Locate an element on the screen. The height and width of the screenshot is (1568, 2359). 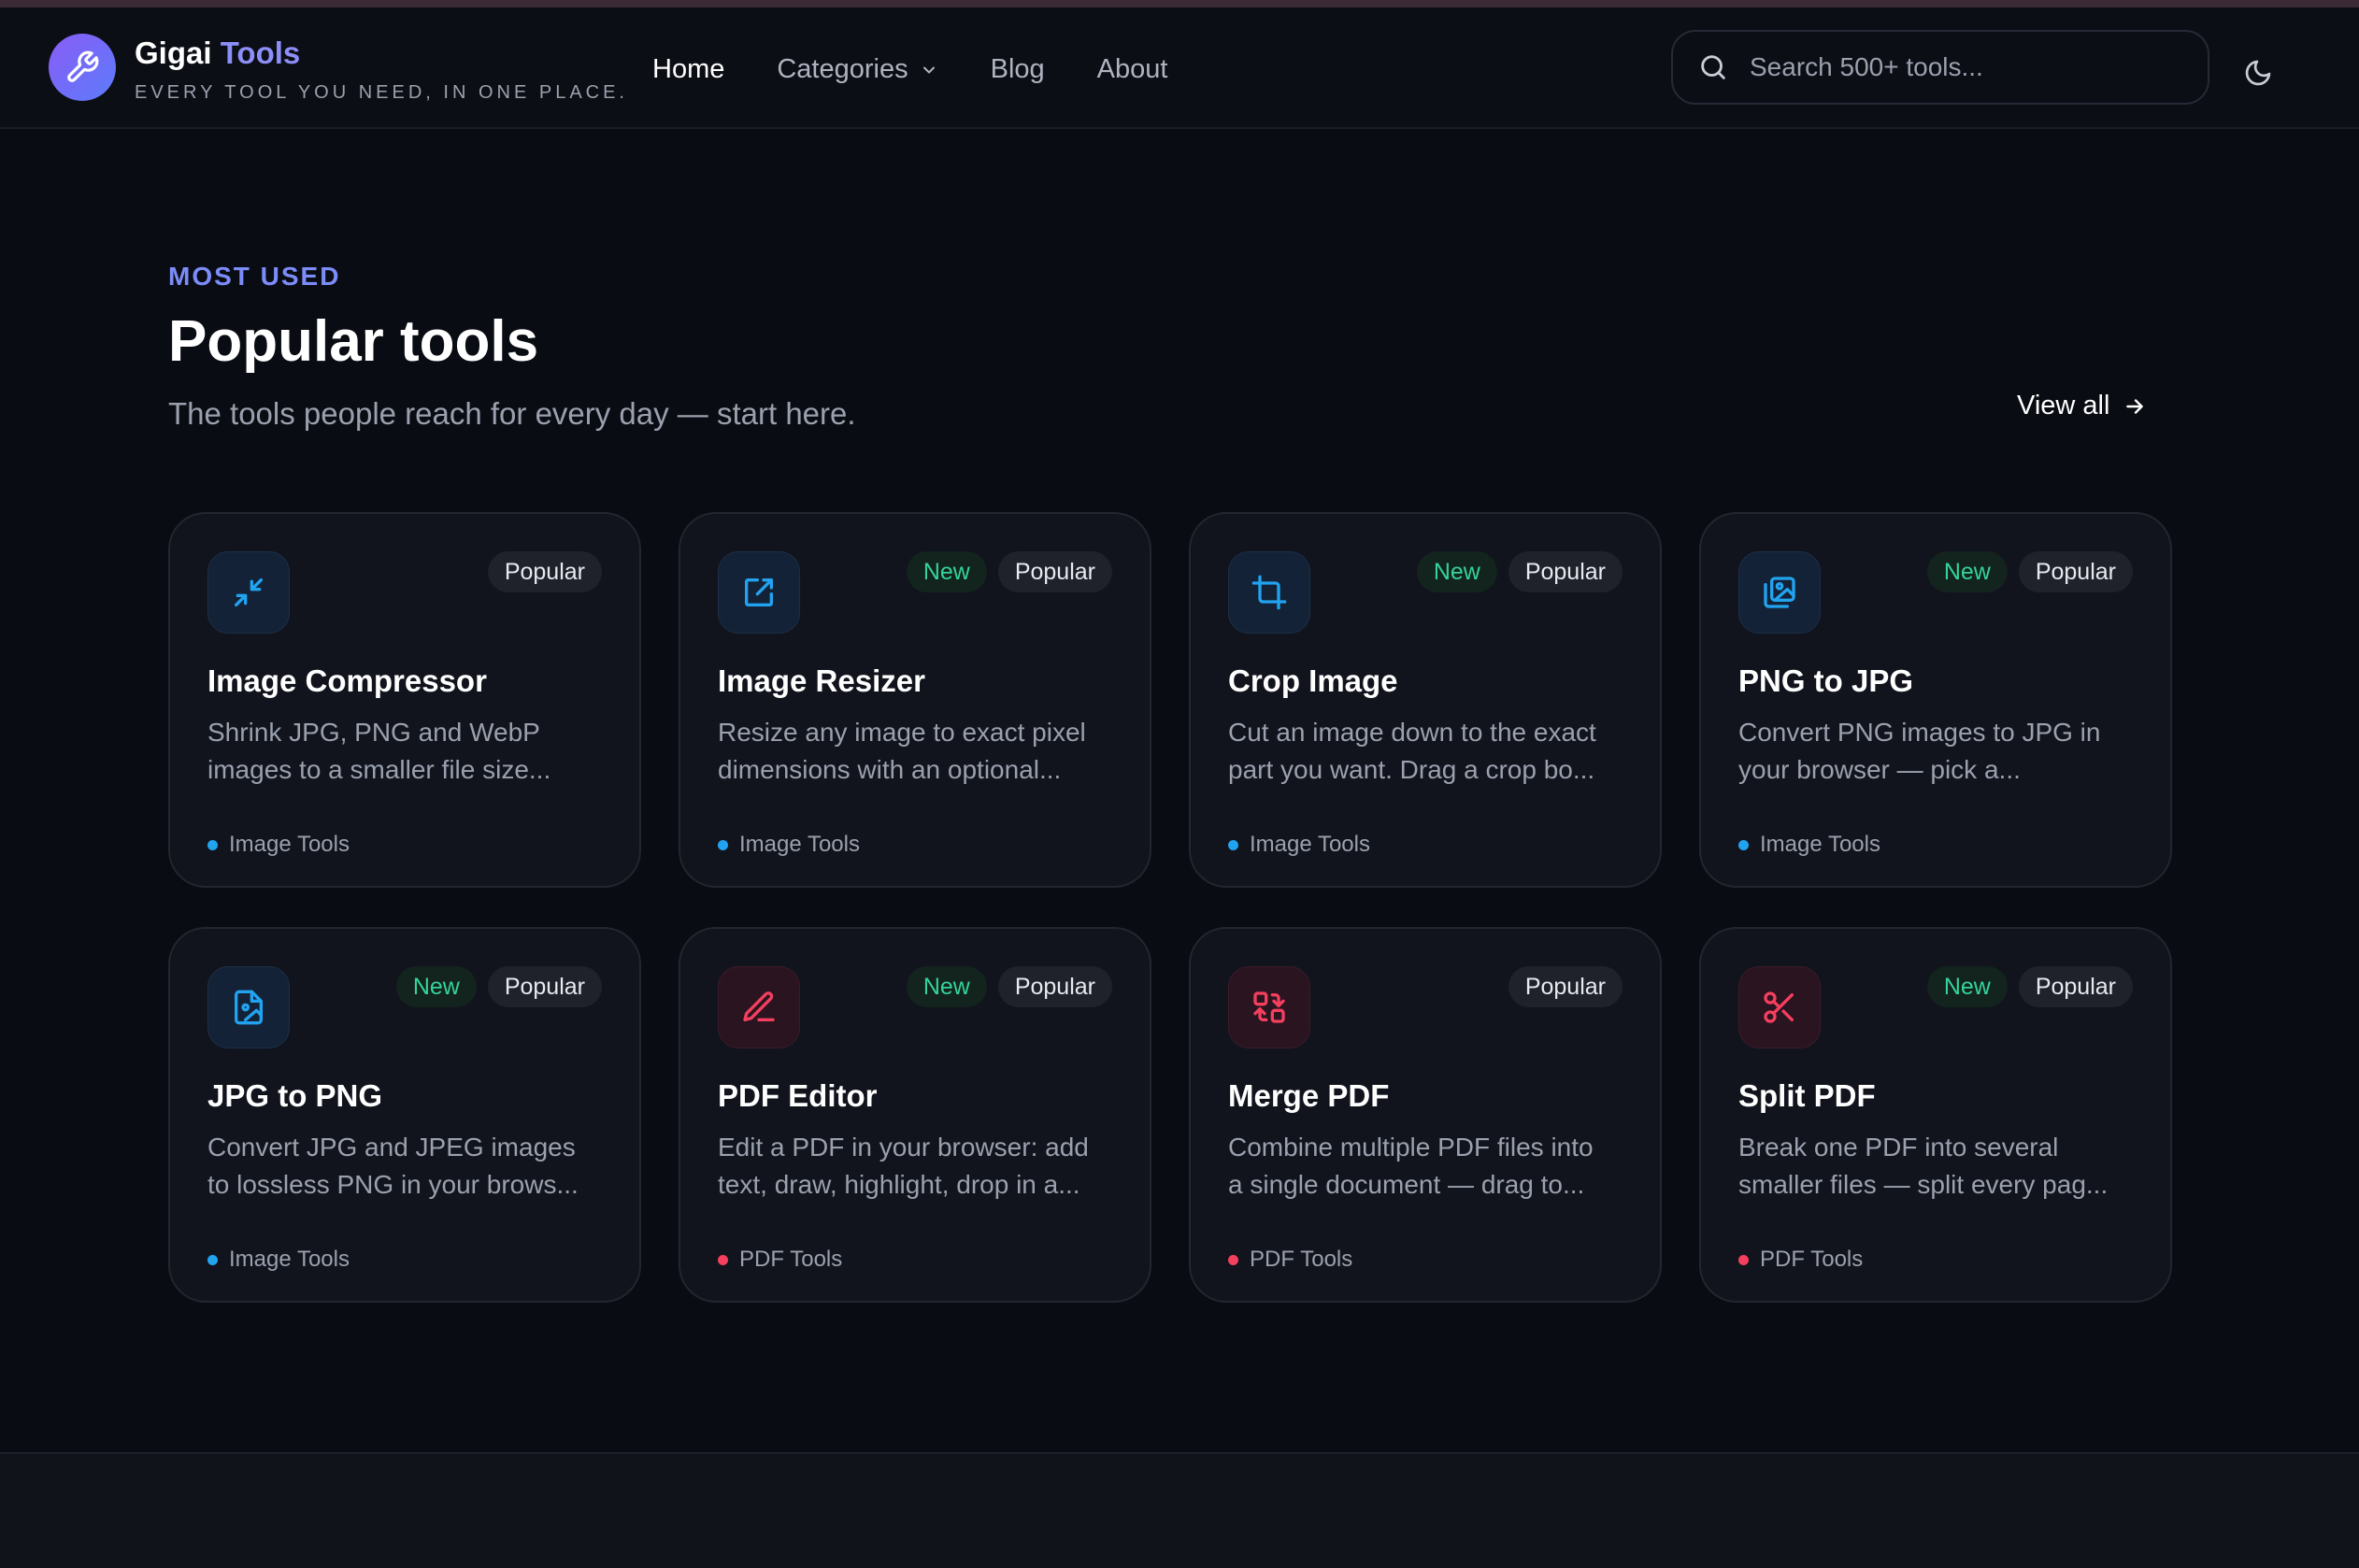
search-icon is located at coordinates (1713, 67).